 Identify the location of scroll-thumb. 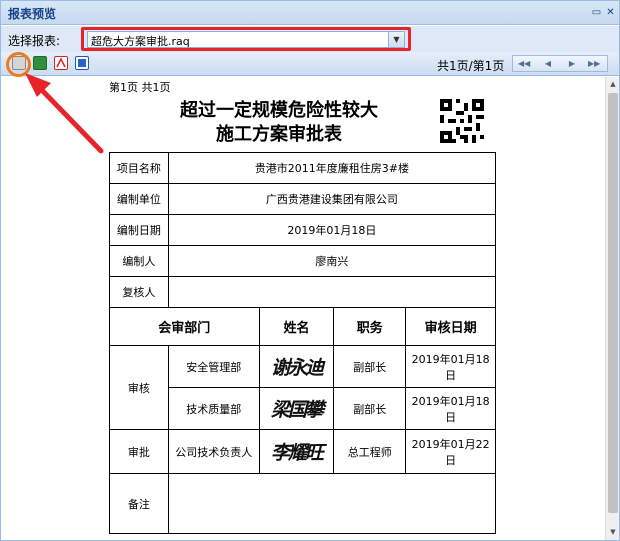
(613, 303).